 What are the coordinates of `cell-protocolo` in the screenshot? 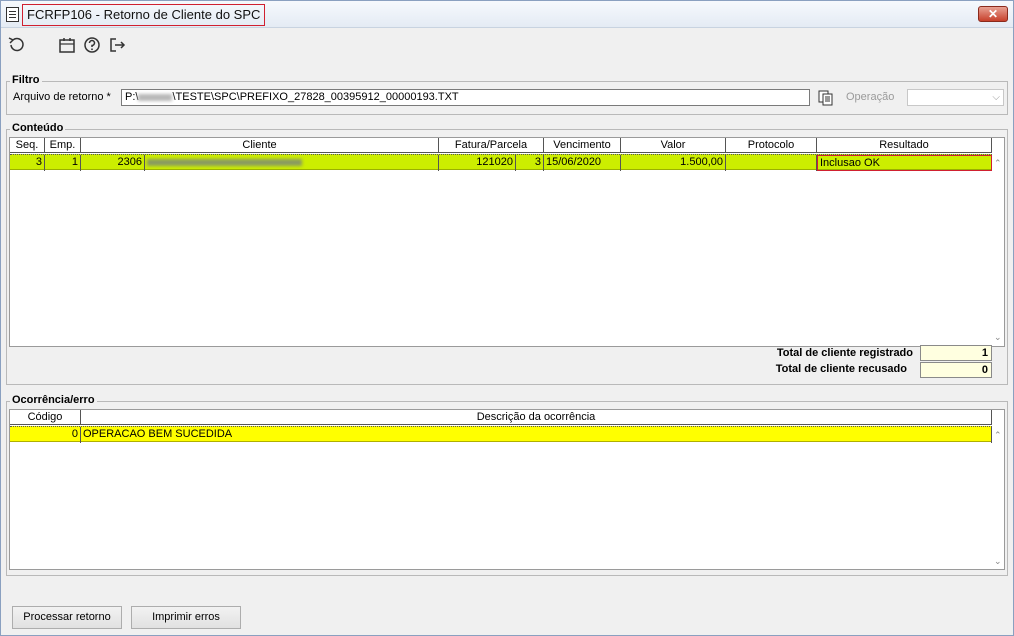 It's located at (771, 163).